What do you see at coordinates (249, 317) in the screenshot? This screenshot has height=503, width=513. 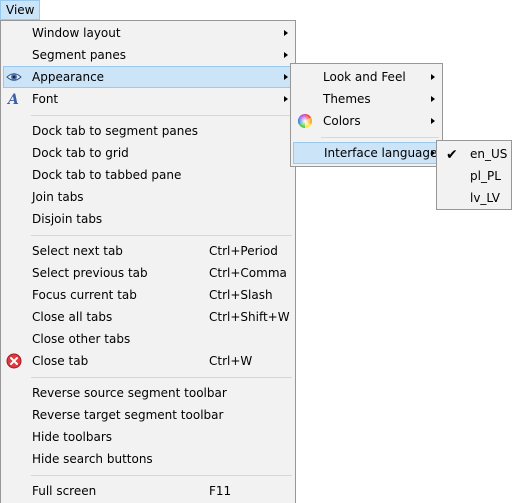 I see `menu-item-shortcut: Ctrl+Shift+W` at bounding box center [249, 317].